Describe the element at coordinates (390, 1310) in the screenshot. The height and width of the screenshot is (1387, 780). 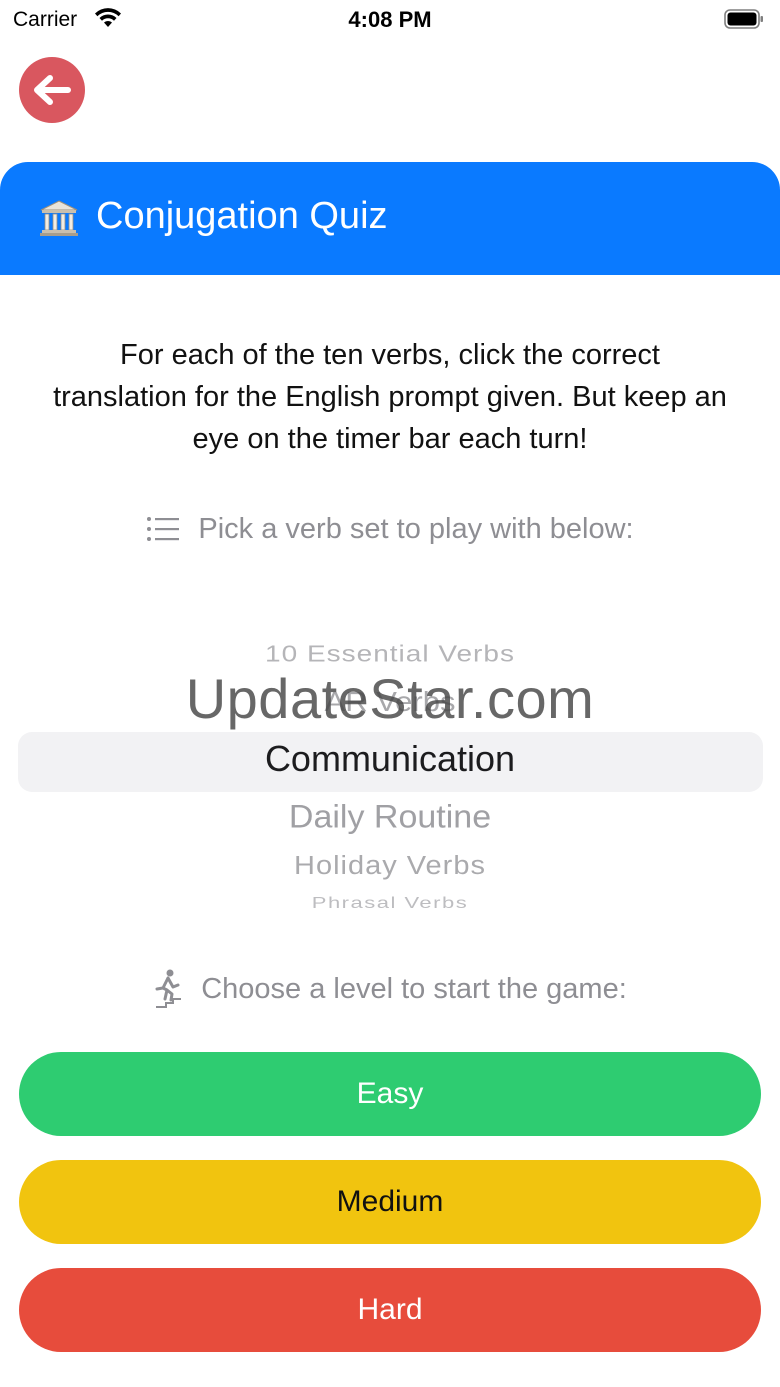
I see `hard-button: Hard` at that location.